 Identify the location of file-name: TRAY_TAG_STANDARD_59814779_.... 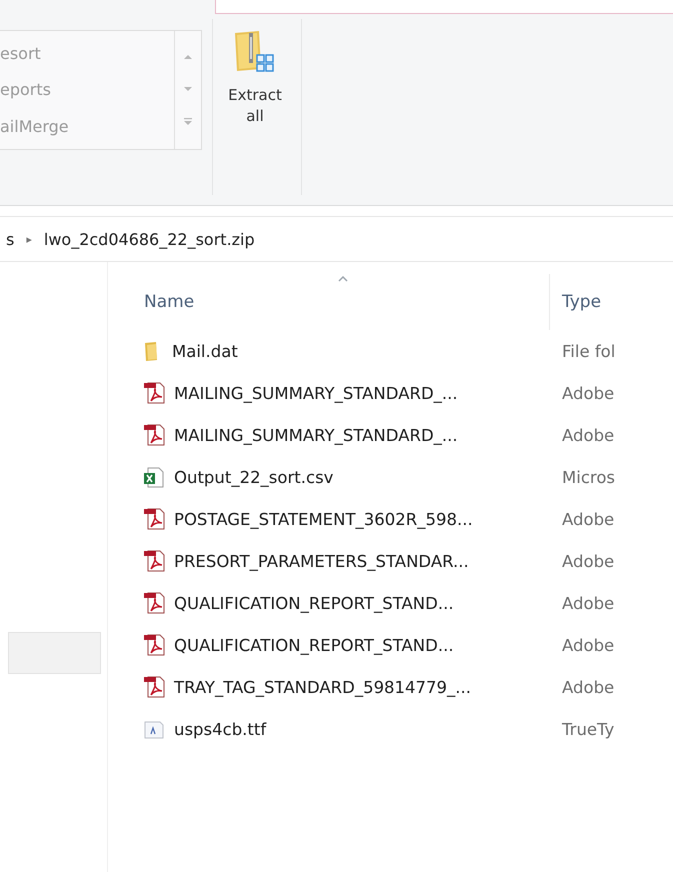
(323, 687).